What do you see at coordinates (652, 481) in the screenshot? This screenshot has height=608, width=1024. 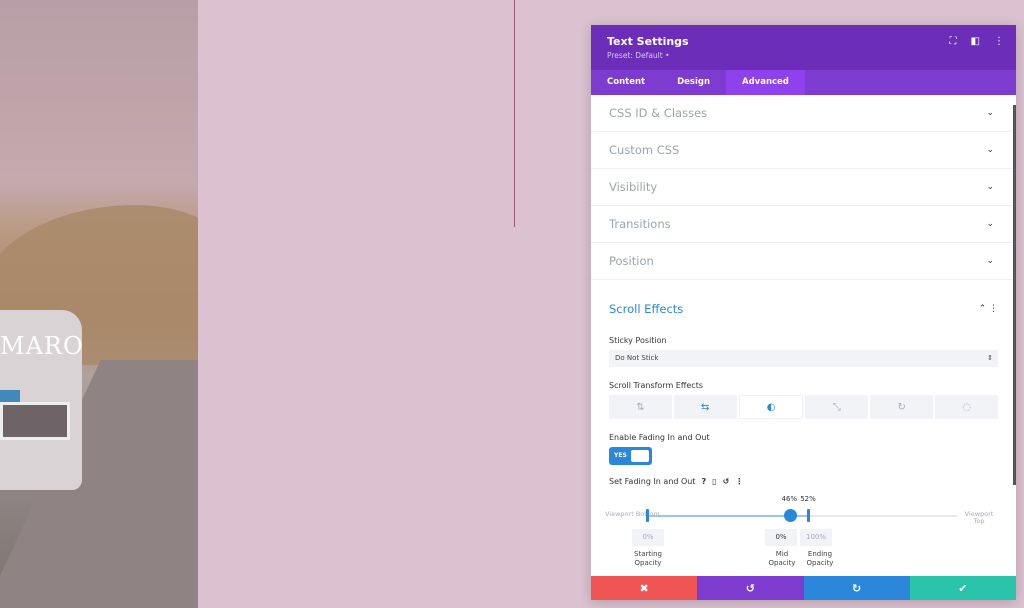 I see `set-fading-label: Set Fading In and Out` at bounding box center [652, 481].